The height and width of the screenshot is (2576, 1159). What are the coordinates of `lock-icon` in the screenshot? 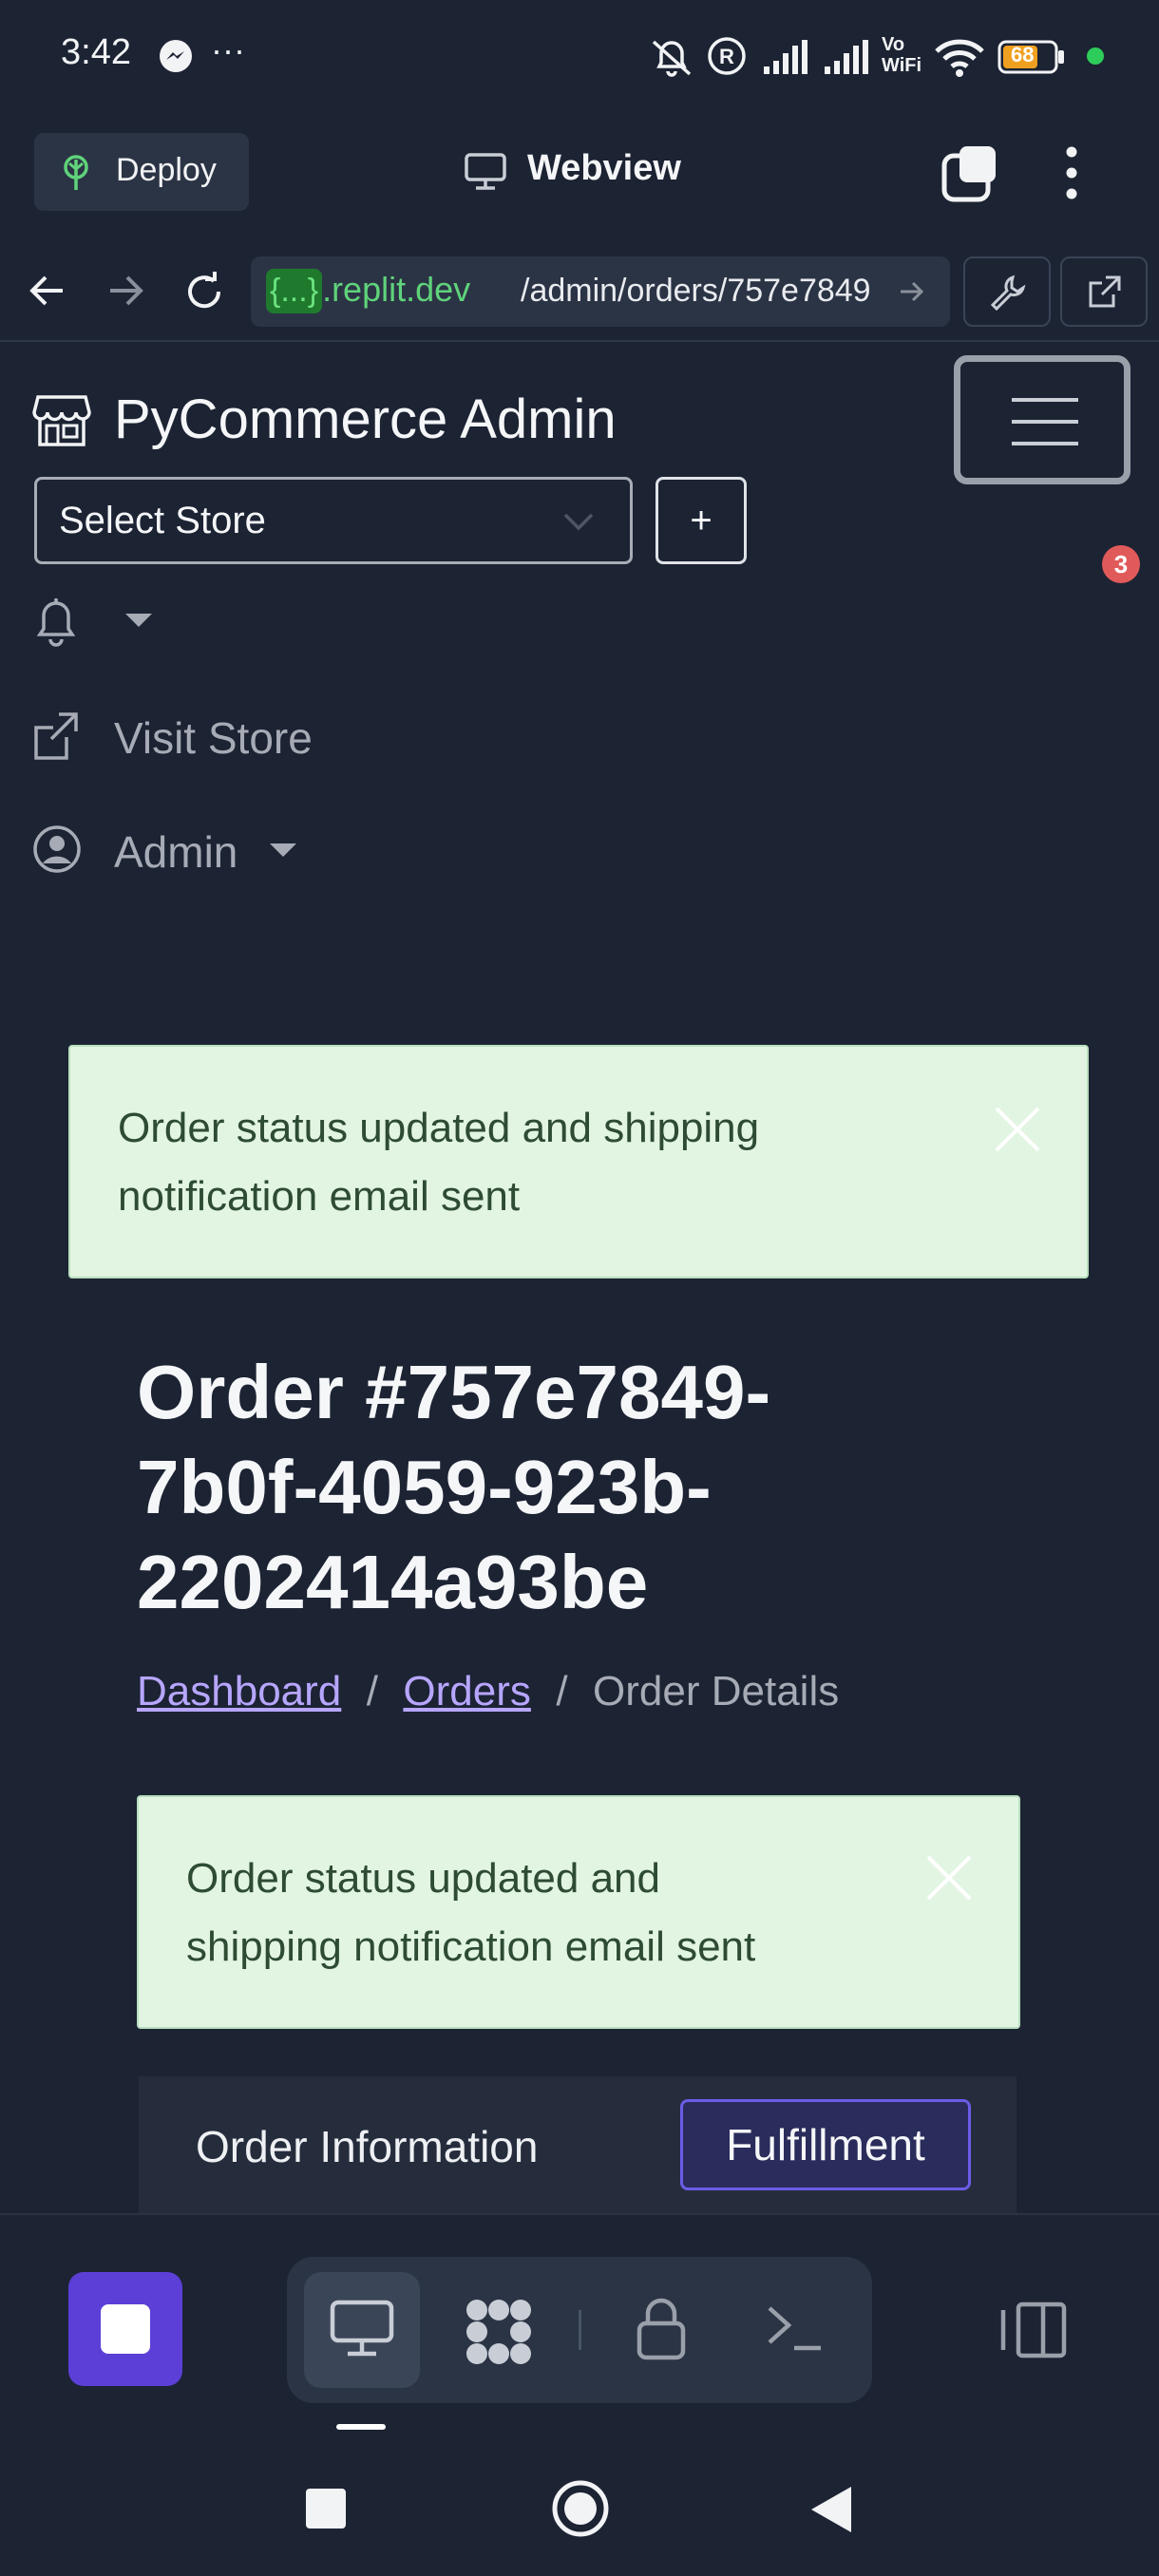 It's located at (661, 2328).